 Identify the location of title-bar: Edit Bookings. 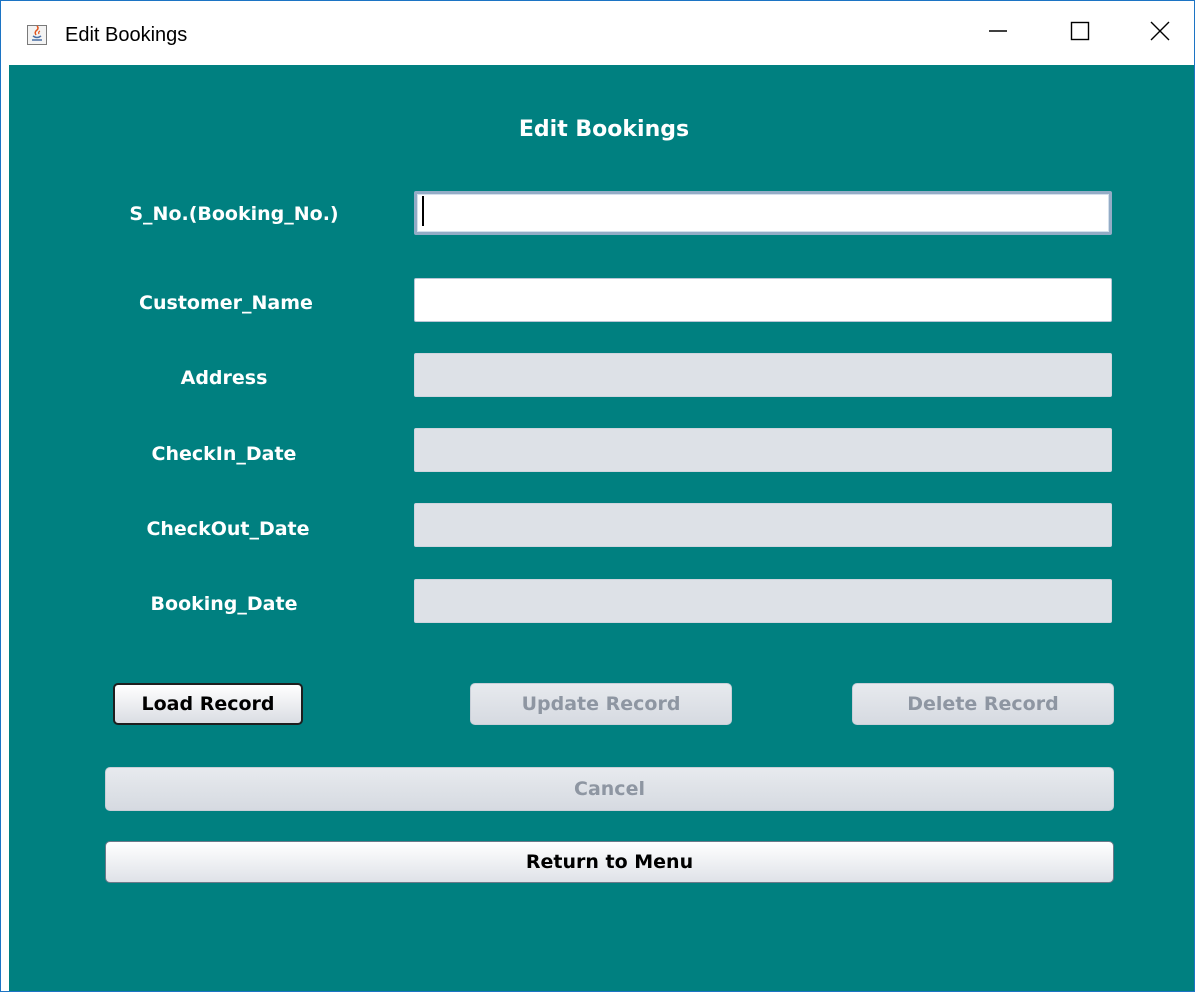
(597, 33).